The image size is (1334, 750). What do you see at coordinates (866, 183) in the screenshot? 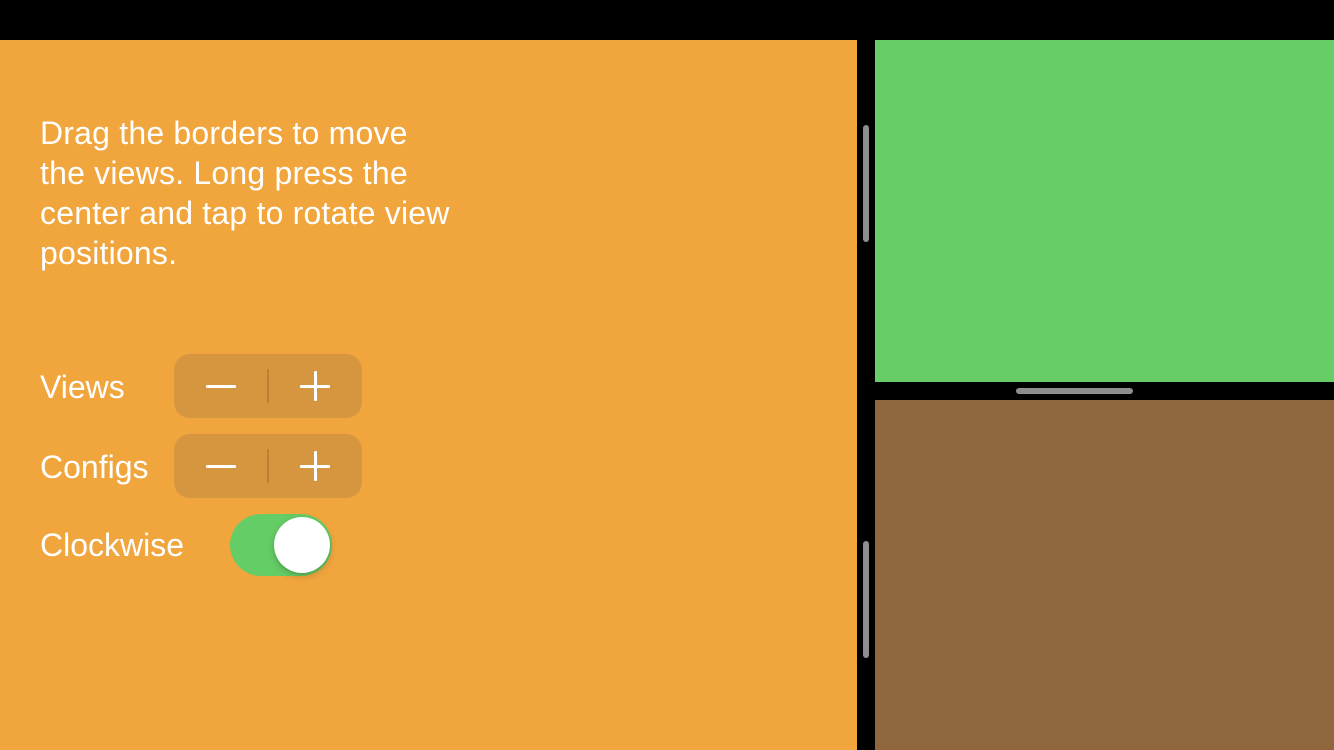
I see `vertical-divider-handle-top` at bounding box center [866, 183].